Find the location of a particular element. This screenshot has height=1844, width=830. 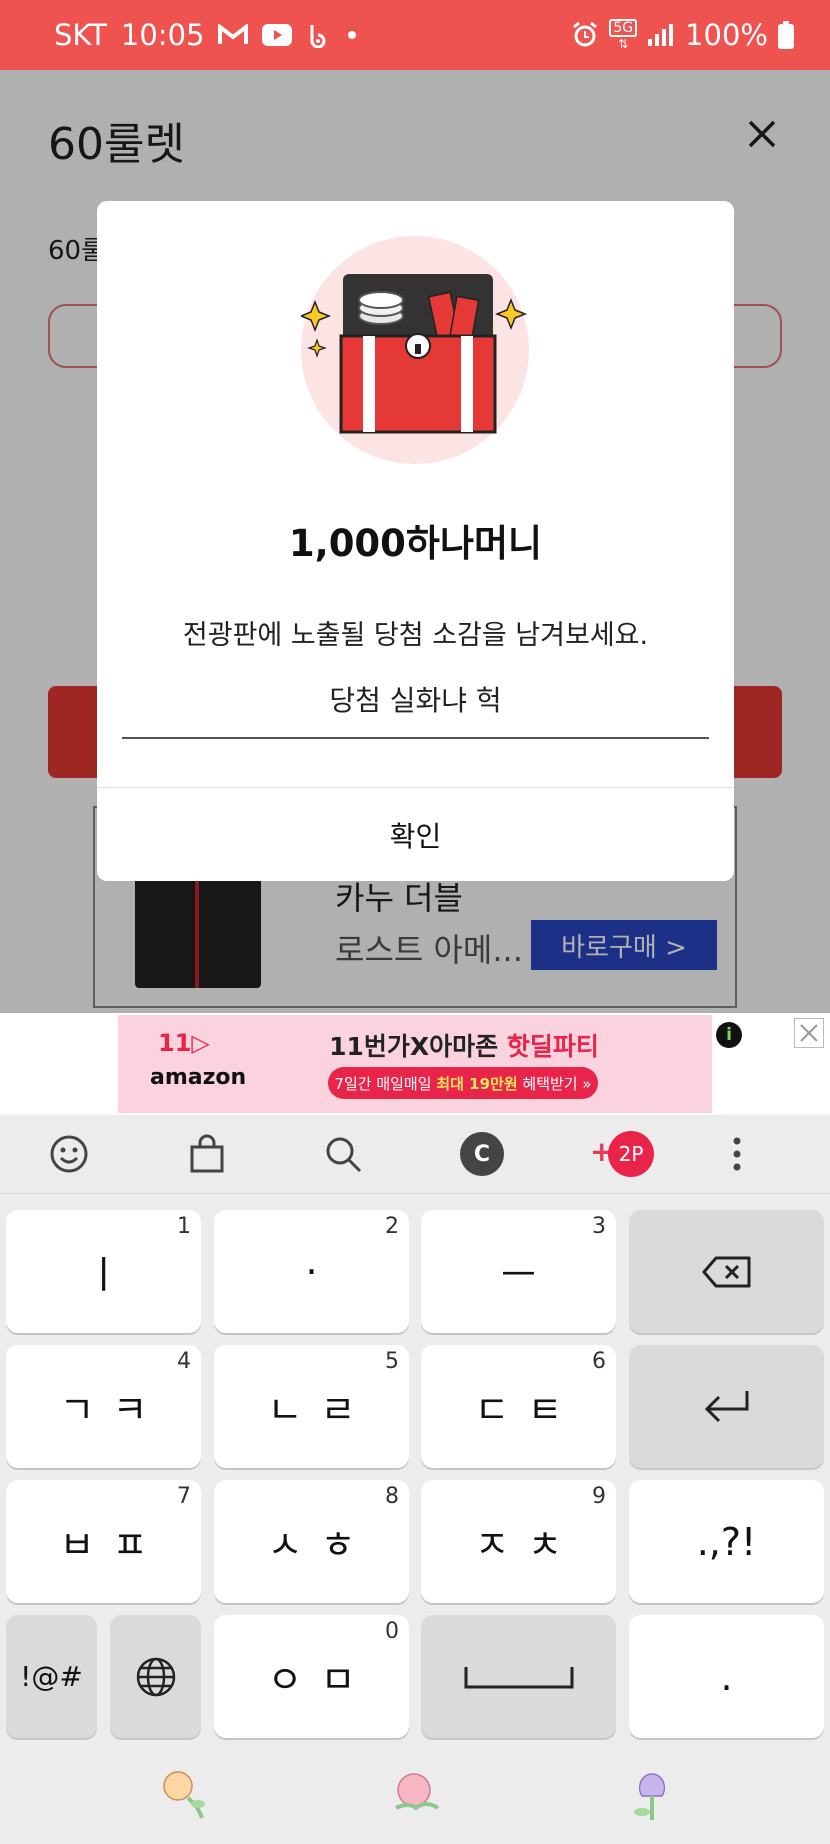

key-number: 0 is located at coordinates (392, 1631).